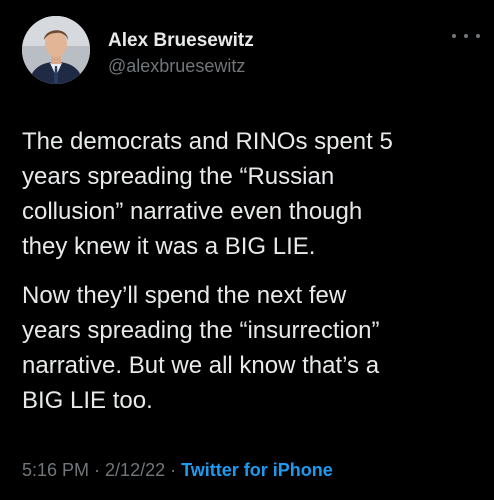 This screenshot has height=500, width=494. What do you see at coordinates (56, 50) in the screenshot?
I see `avatar` at bounding box center [56, 50].